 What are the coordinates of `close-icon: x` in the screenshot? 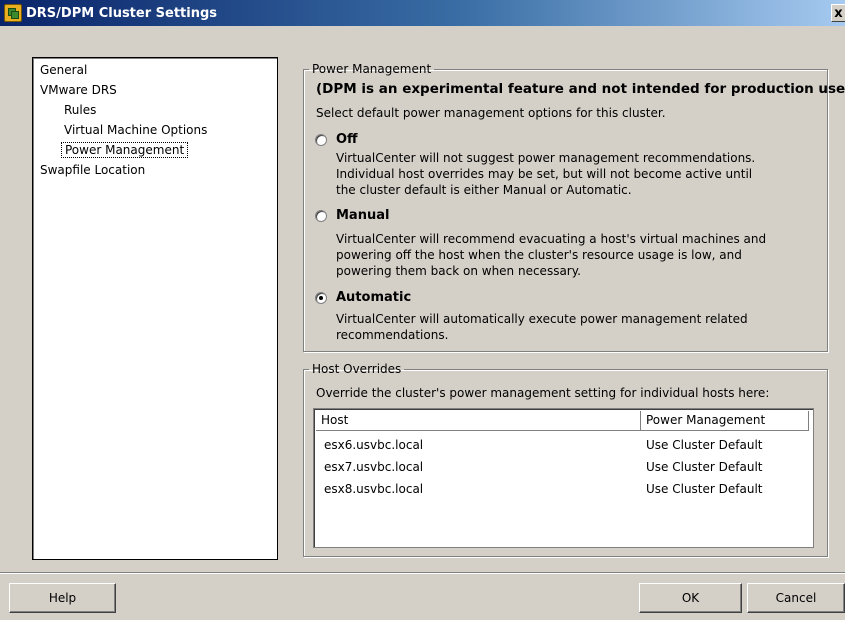 It's located at (838, 13).